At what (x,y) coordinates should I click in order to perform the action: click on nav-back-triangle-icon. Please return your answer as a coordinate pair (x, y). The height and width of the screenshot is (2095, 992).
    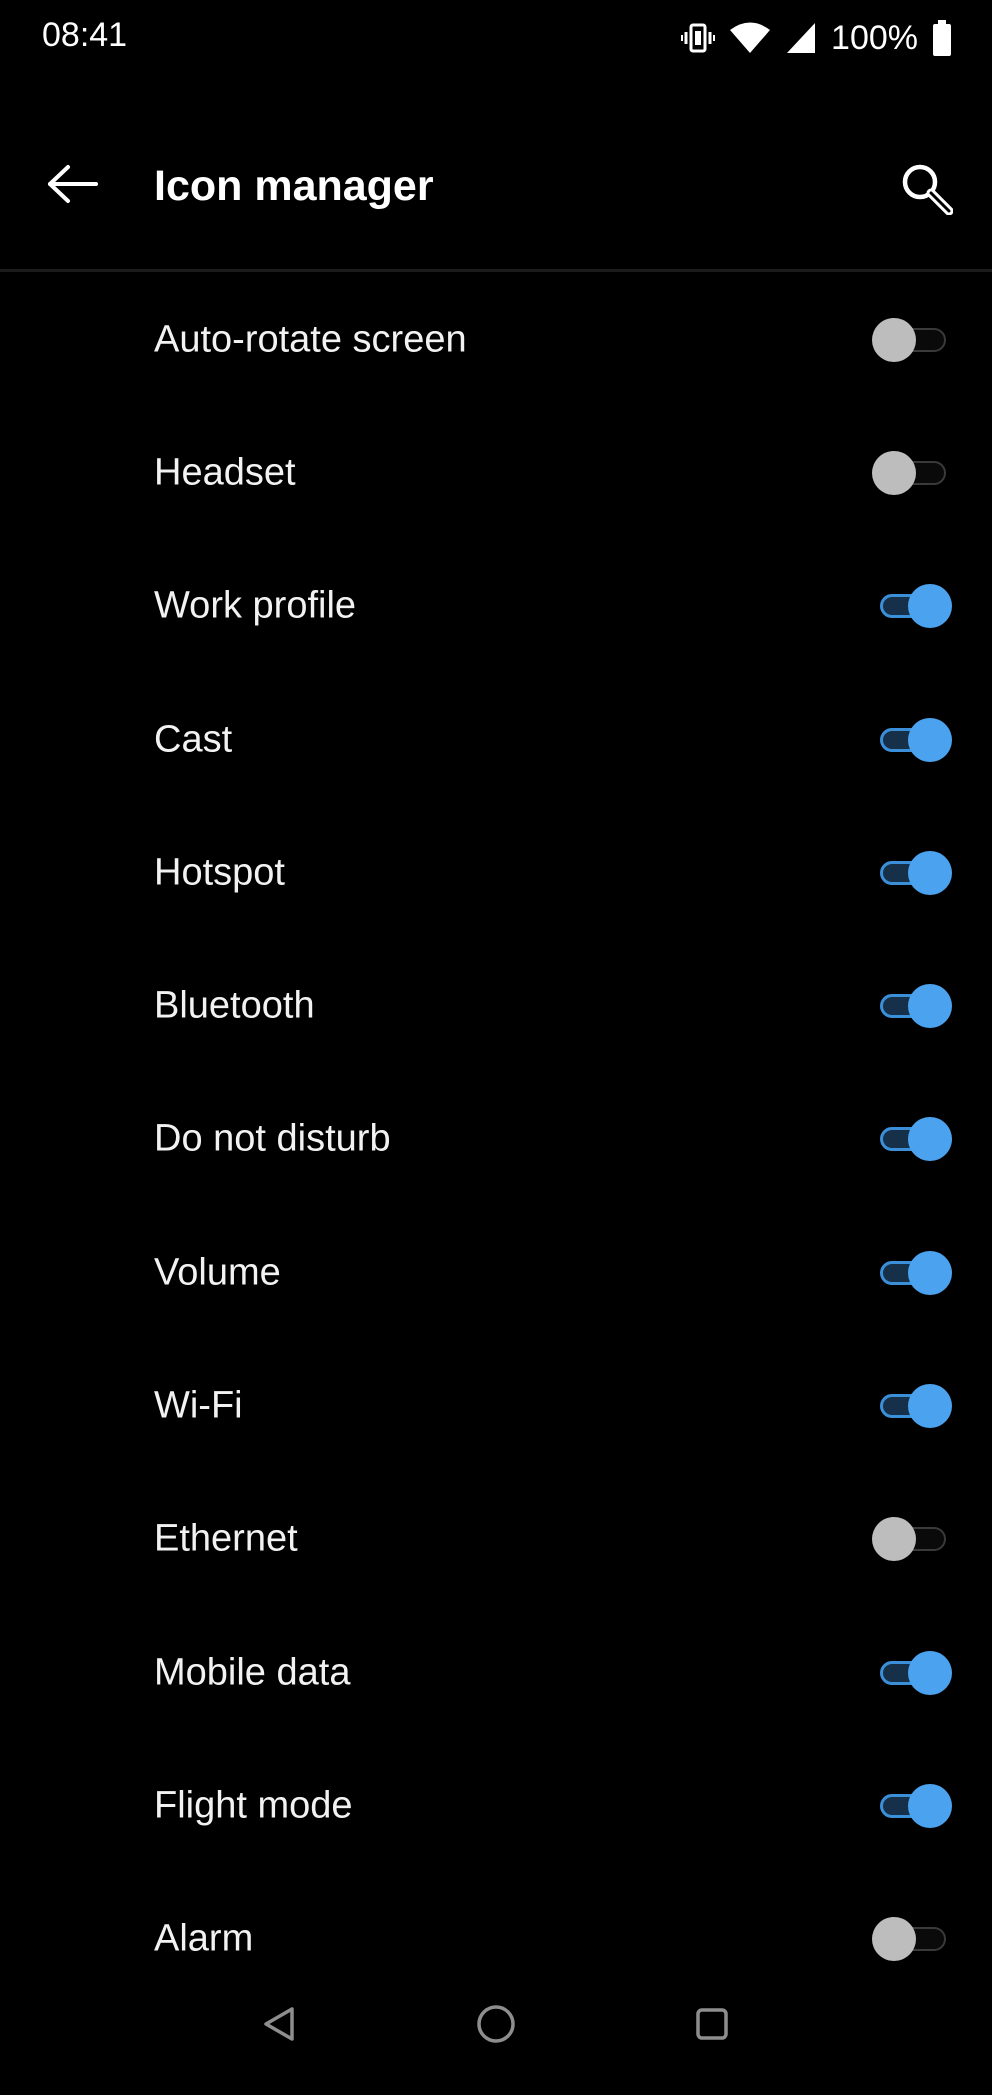
    Looking at the image, I should click on (280, 2026).